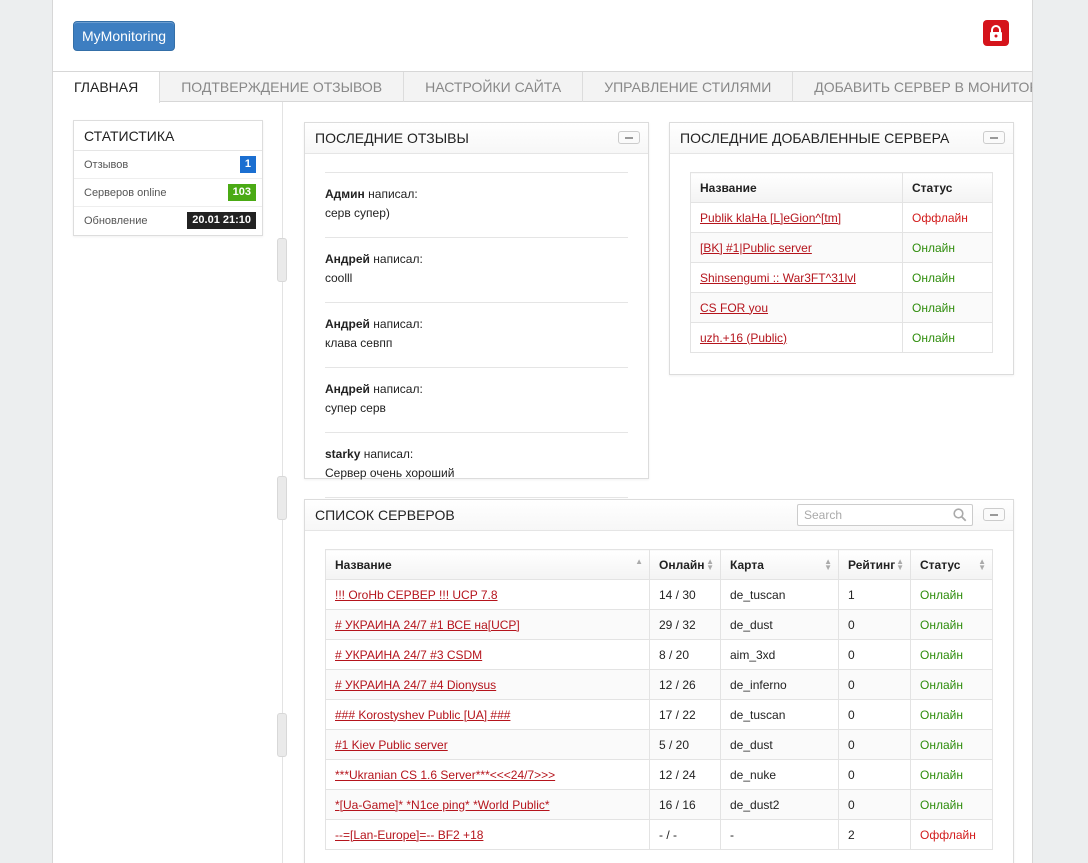 The height and width of the screenshot is (863, 1088). Describe the element at coordinates (796, 337) in the screenshot. I see `name-cell: uzh.+16 (Public)` at that location.